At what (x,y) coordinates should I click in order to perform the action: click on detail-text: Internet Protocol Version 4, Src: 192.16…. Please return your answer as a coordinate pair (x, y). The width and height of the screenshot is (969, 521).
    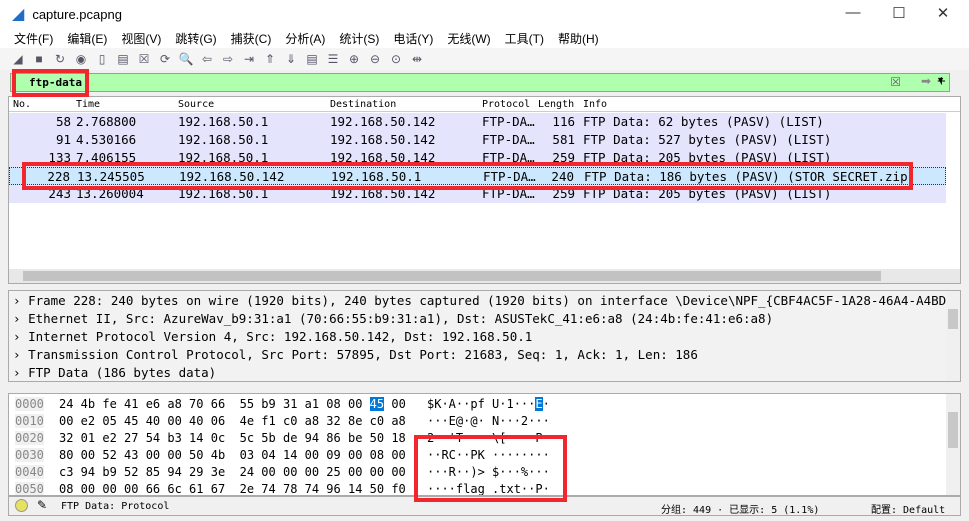
    Looking at the image, I should click on (280, 336).